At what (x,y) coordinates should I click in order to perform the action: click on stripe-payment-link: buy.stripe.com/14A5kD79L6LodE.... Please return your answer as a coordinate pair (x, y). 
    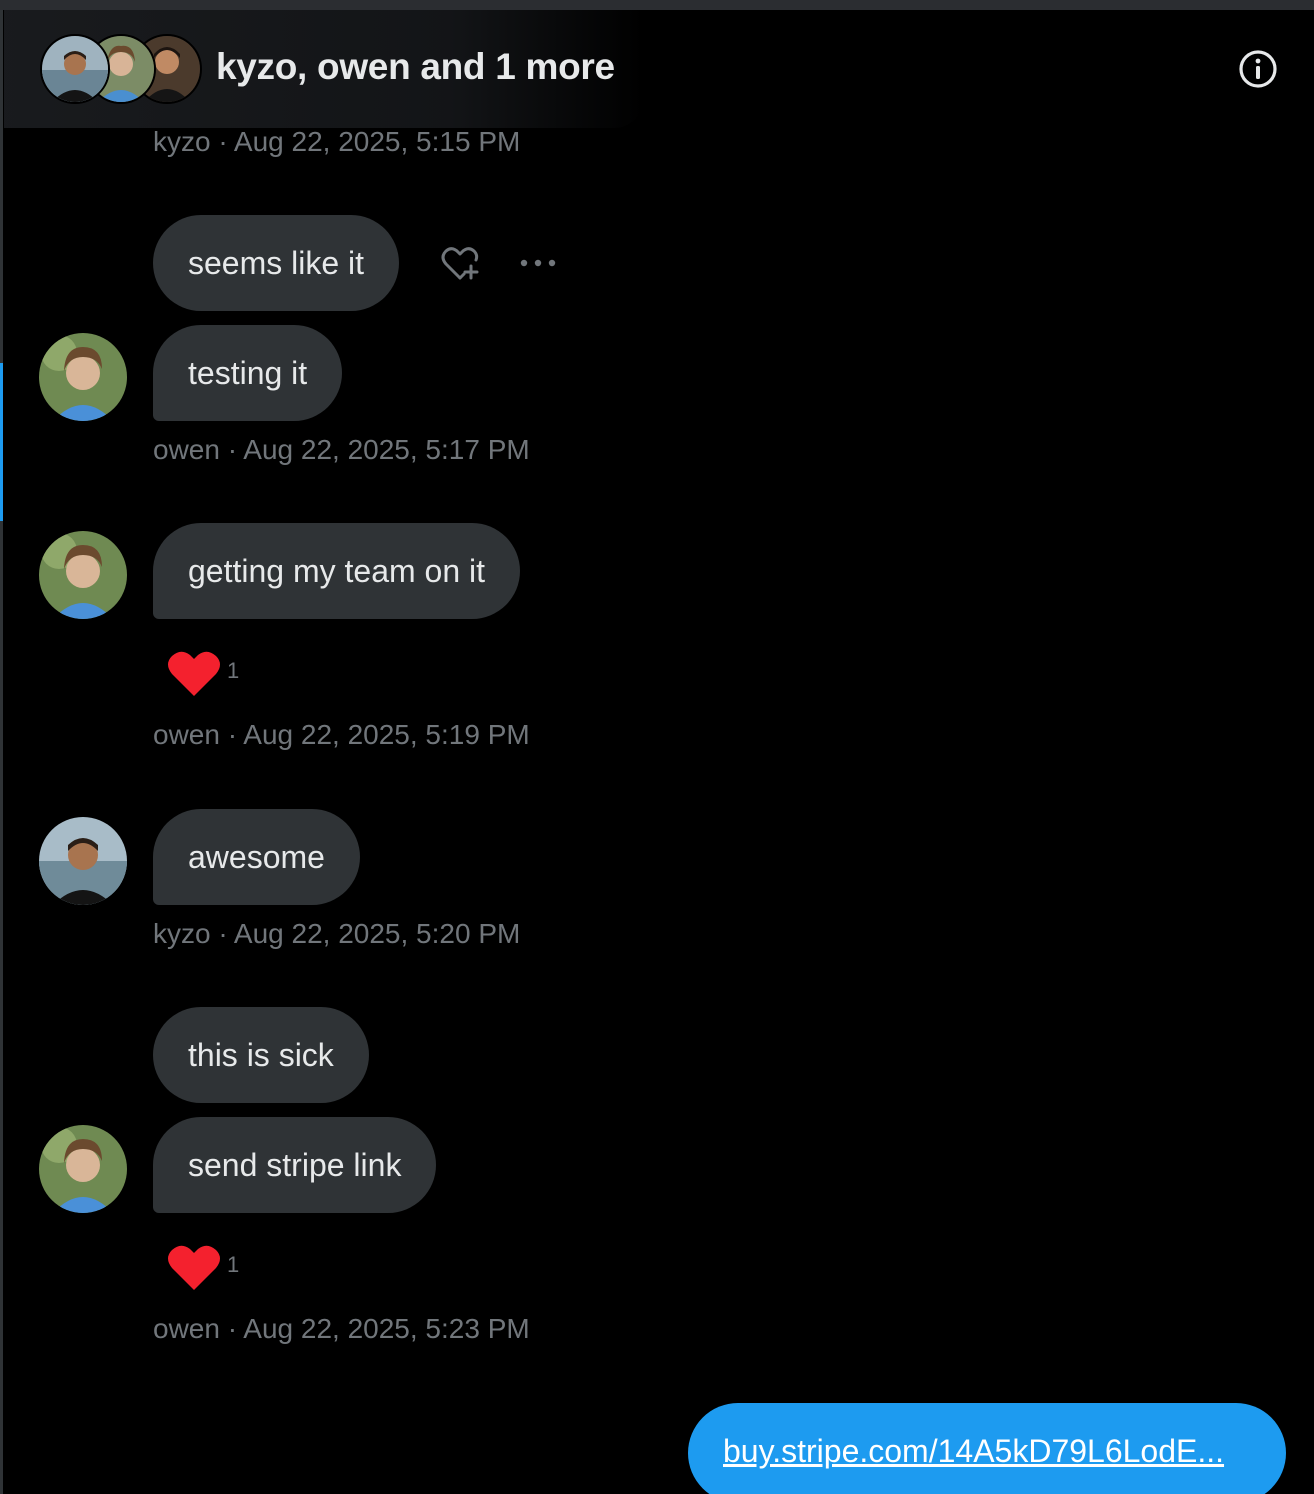
    Looking at the image, I should click on (973, 1451).